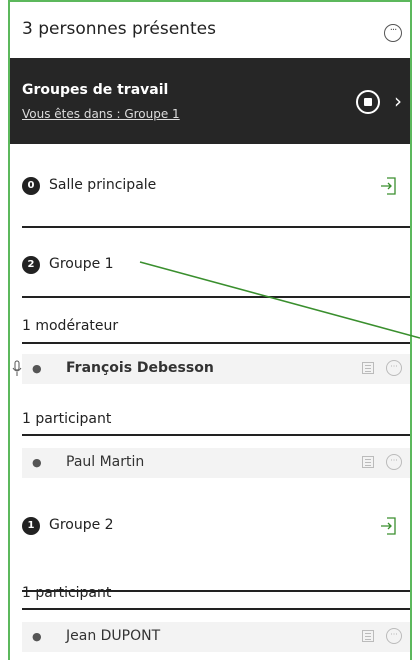 This screenshot has height=660, width=420. Describe the element at coordinates (95, 90) in the screenshot. I see `breakout-title: Groupes de travail` at that location.